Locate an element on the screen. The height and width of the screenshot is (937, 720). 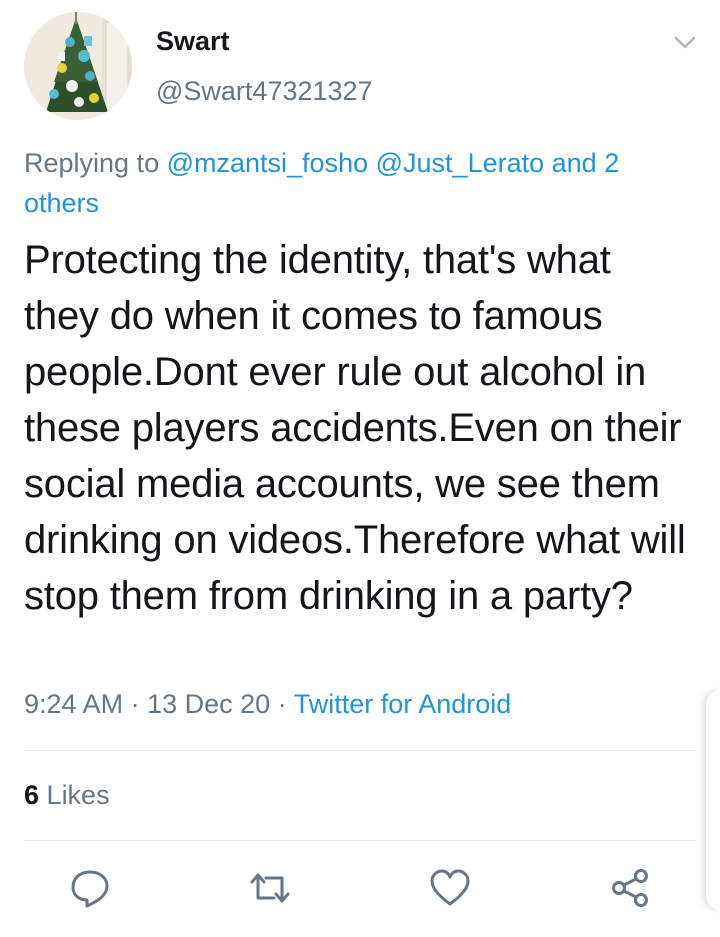
tweet-source: Twitter for Android is located at coordinates (403, 704).